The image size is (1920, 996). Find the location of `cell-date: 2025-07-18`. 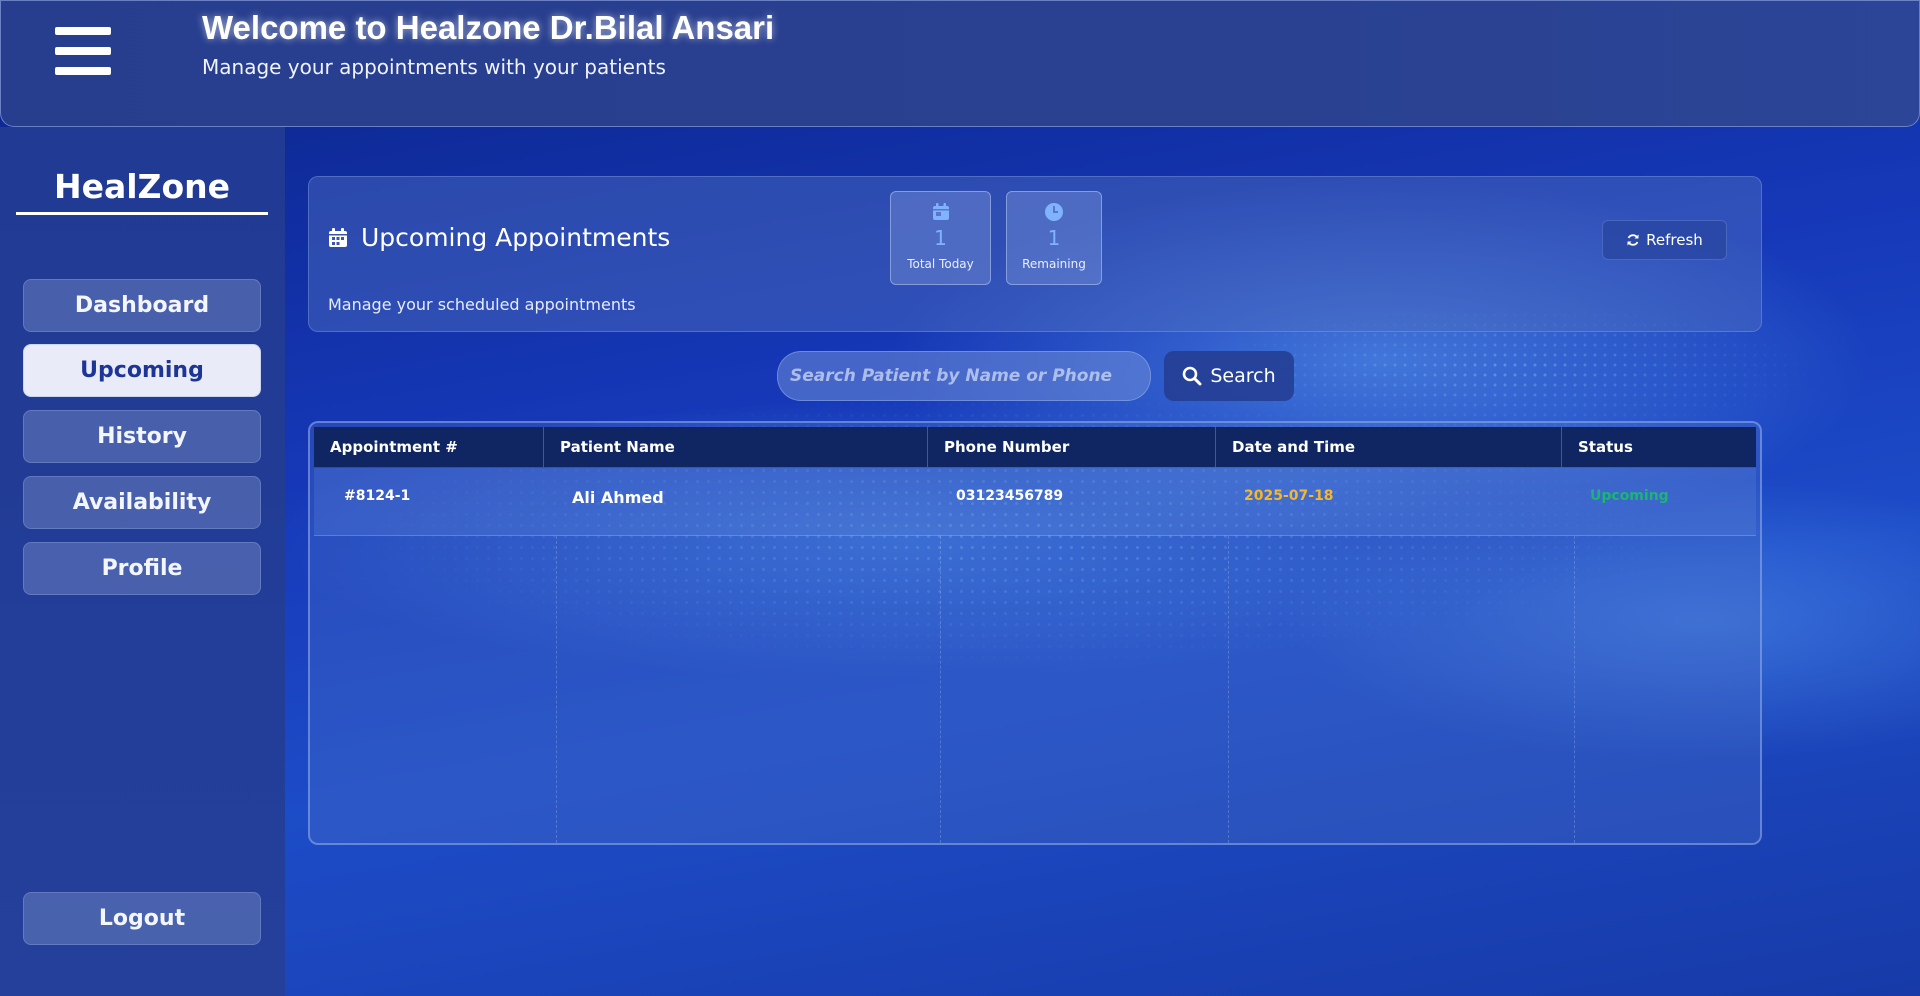

cell-date: 2025-07-18 is located at coordinates (1289, 496).